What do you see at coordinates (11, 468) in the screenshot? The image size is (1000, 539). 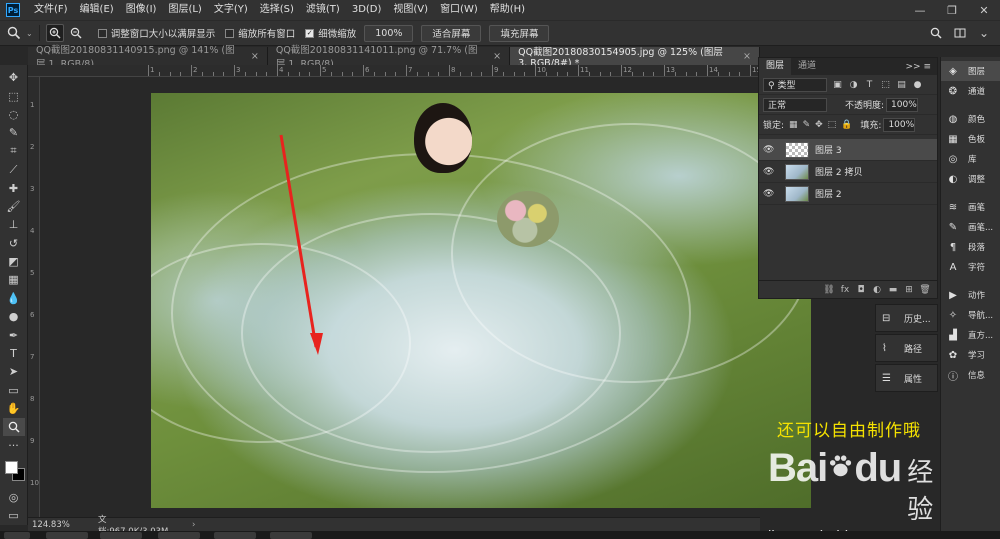 I see `foreground-color-swatch` at bounding box center [11, 468].